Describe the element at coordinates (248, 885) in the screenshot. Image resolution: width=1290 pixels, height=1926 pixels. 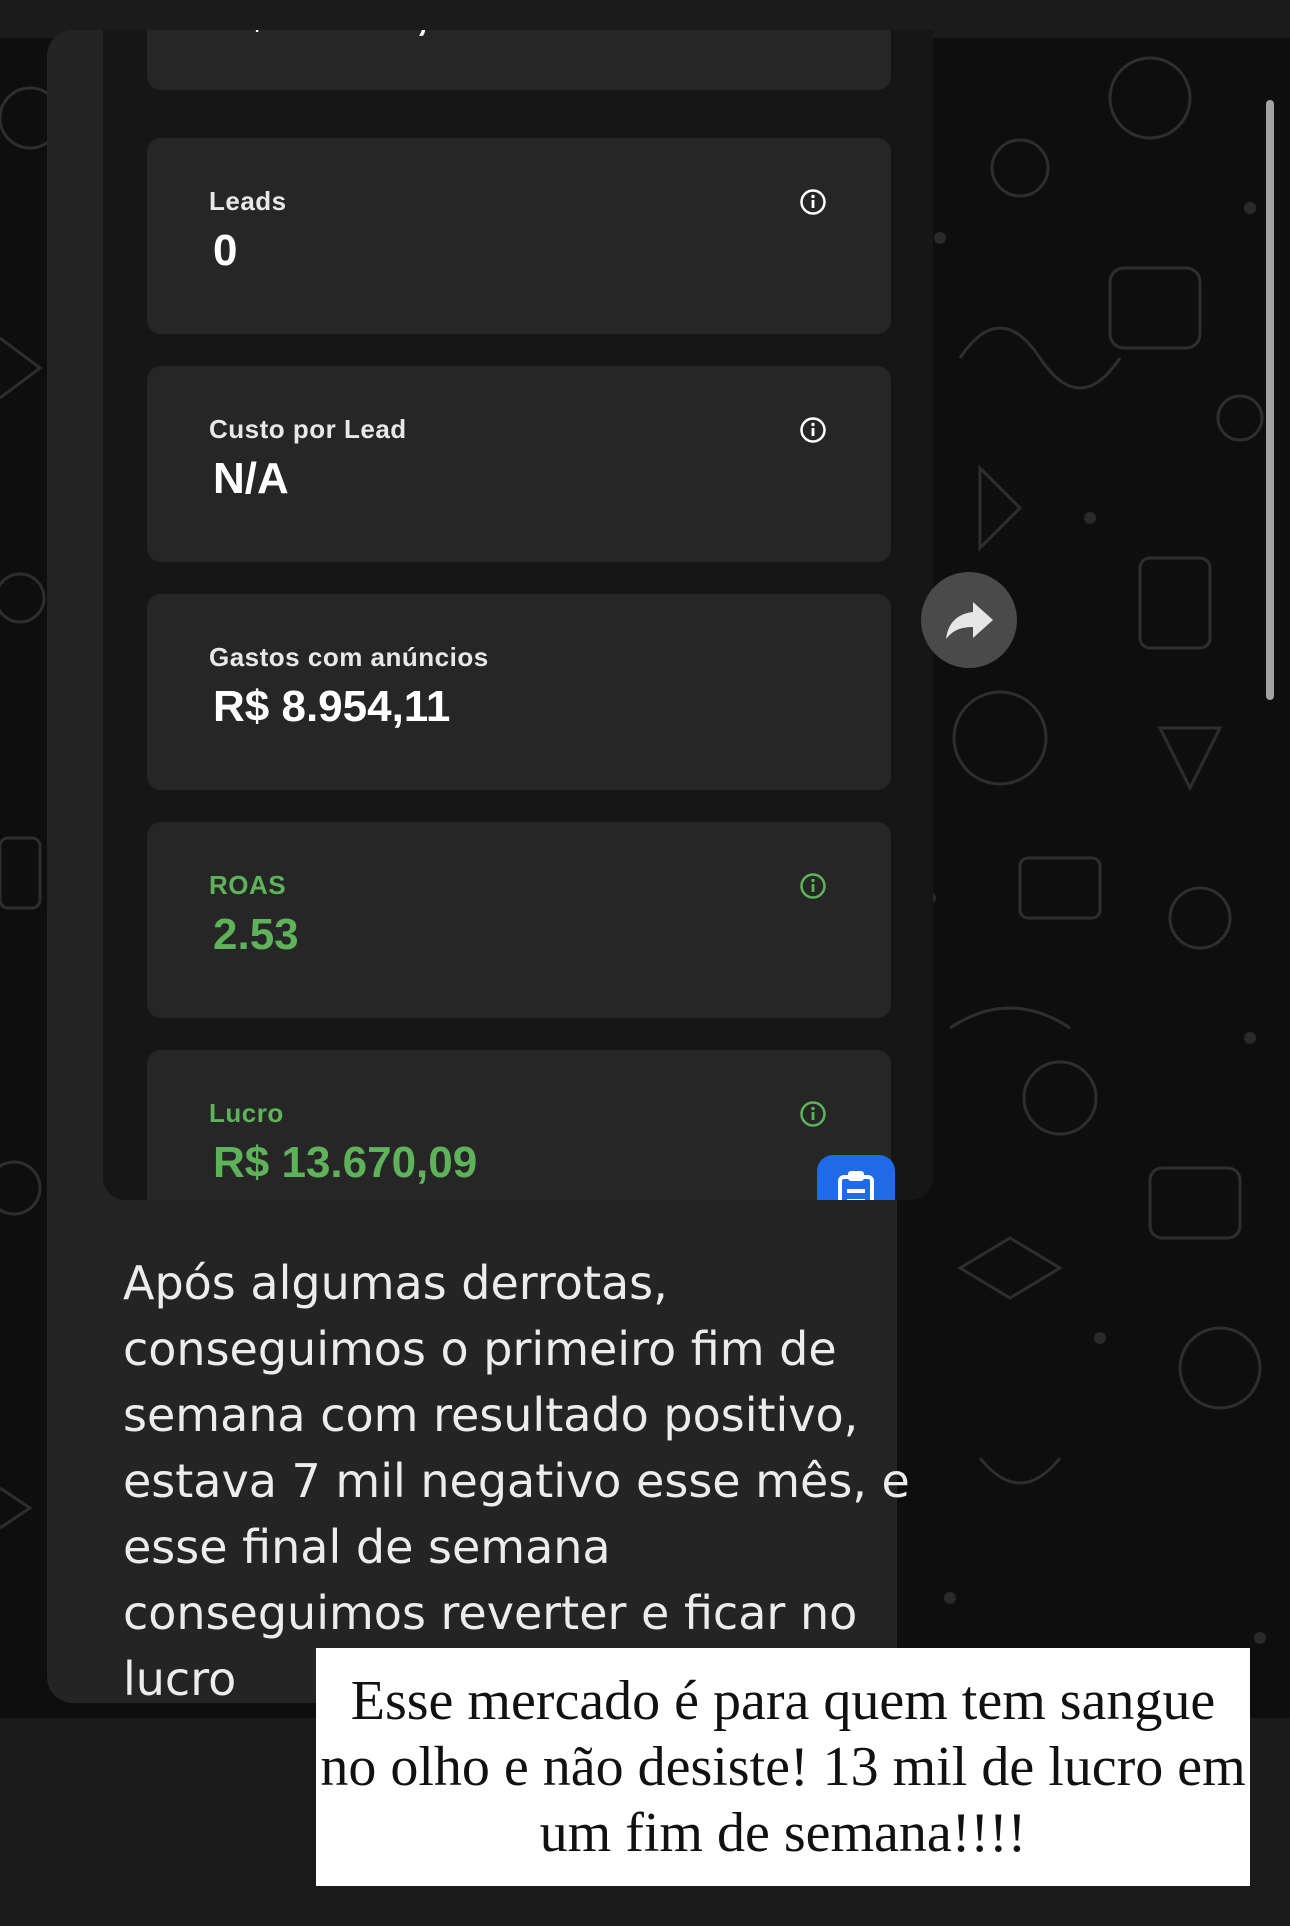
I see `metric-label: ROAS` at that location.